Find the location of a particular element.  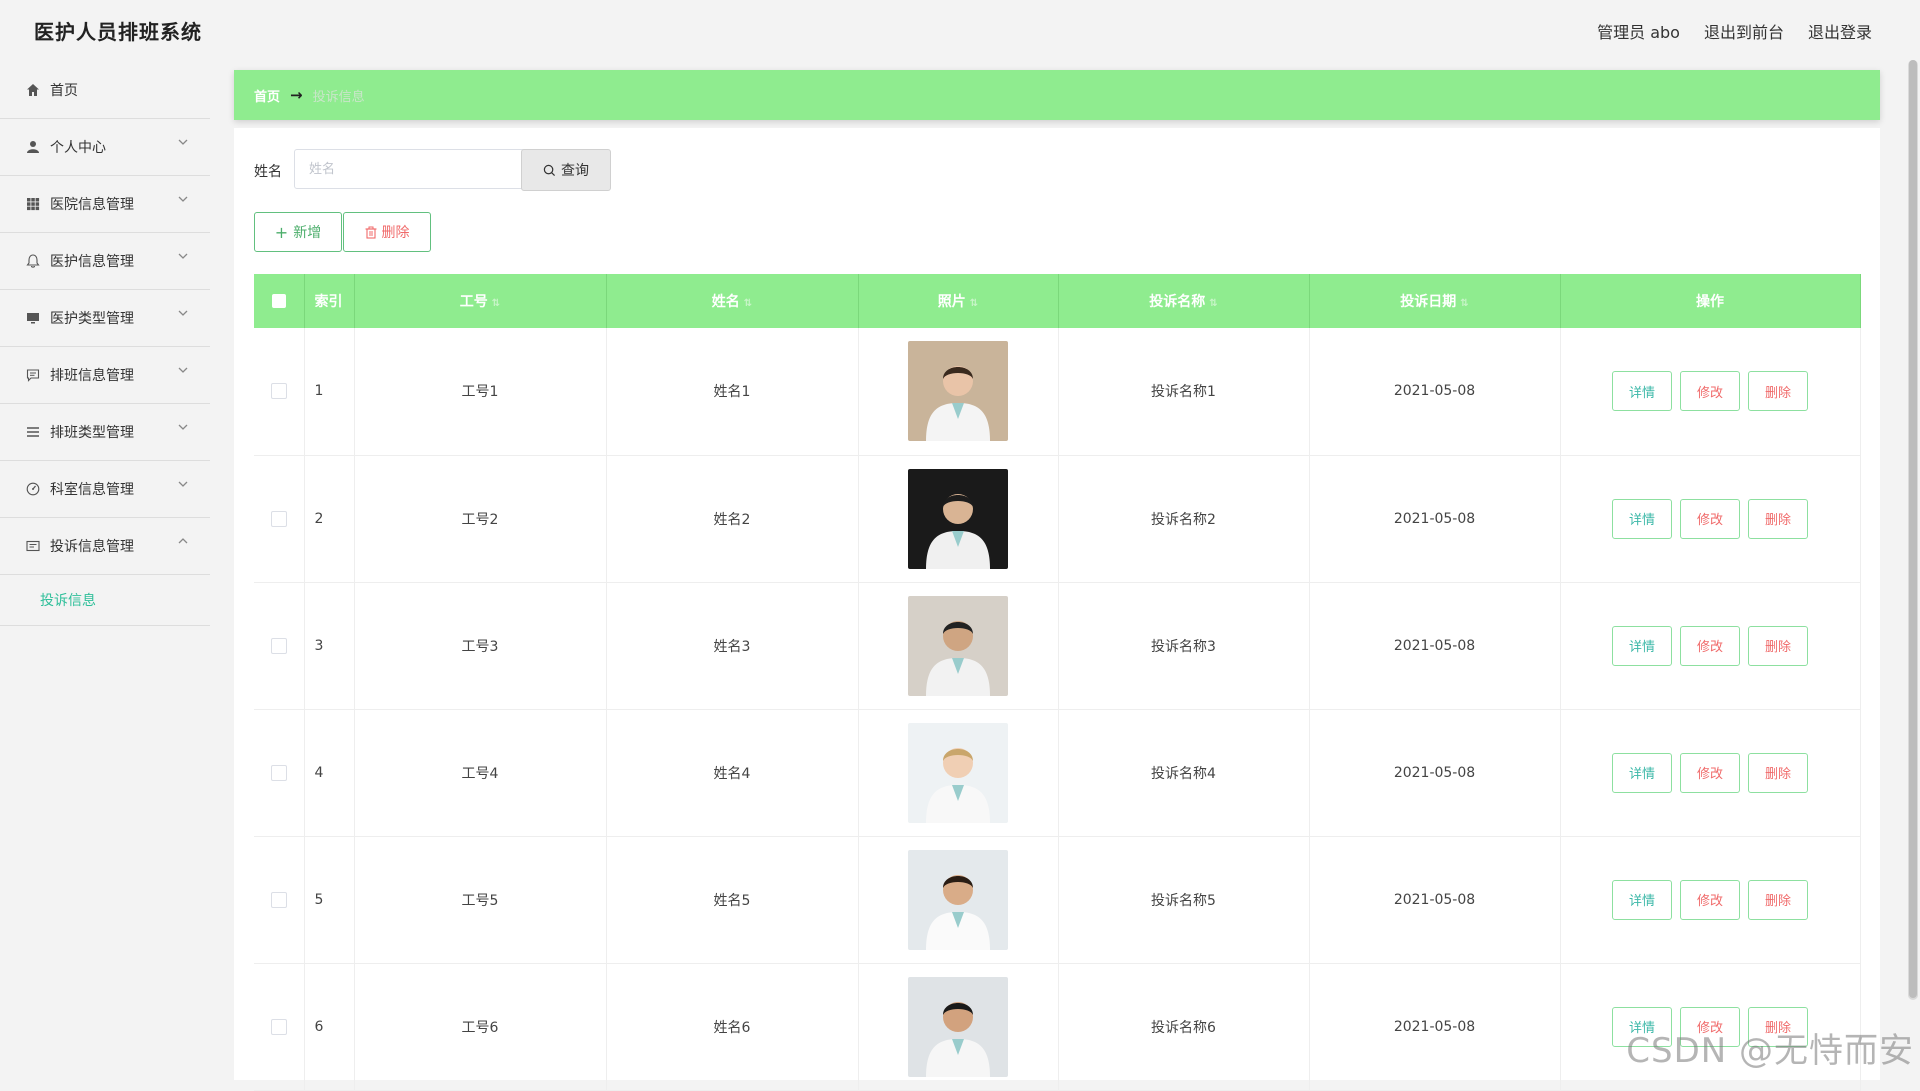

table-row: 3 工号3 姓名3 投诉名称3 2021-05-08 详情 修改 删除 is located at coordinates (1057, 645).